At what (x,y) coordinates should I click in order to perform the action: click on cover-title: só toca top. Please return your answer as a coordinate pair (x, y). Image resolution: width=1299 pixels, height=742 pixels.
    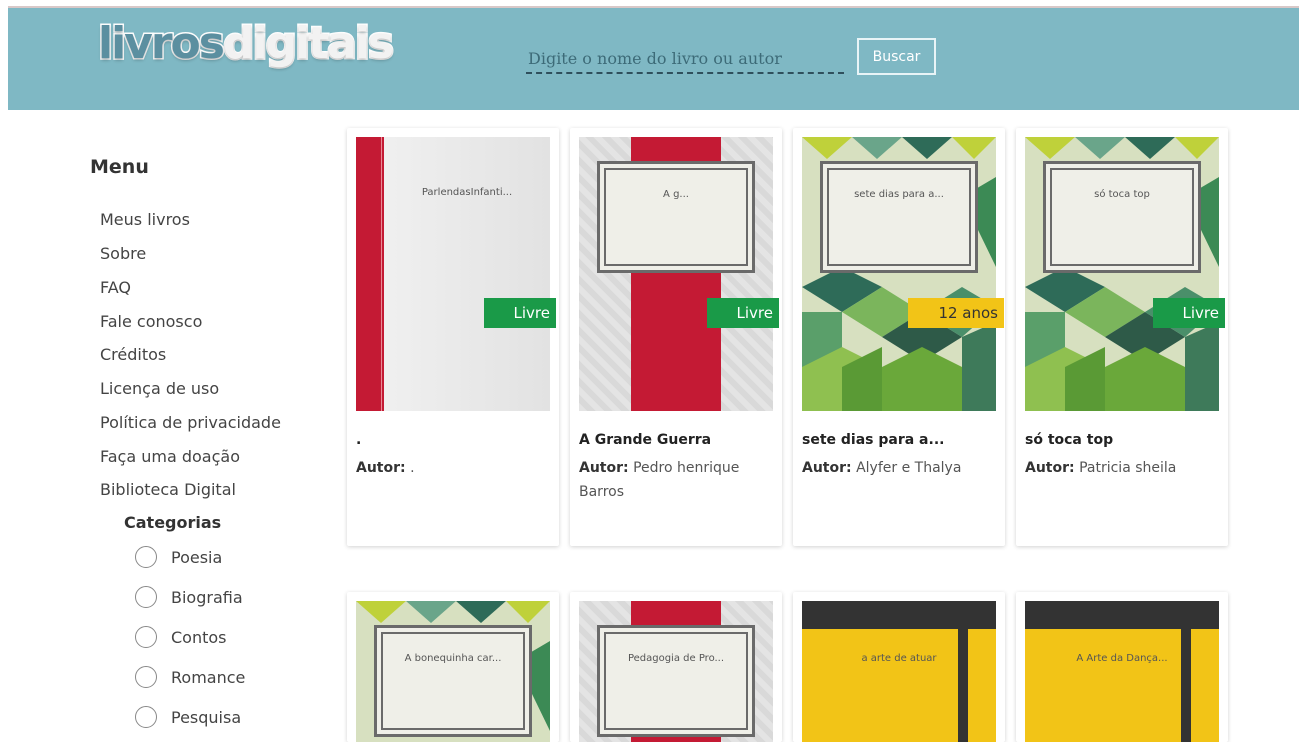
    Looking at the image, I should click on (1122, 194).